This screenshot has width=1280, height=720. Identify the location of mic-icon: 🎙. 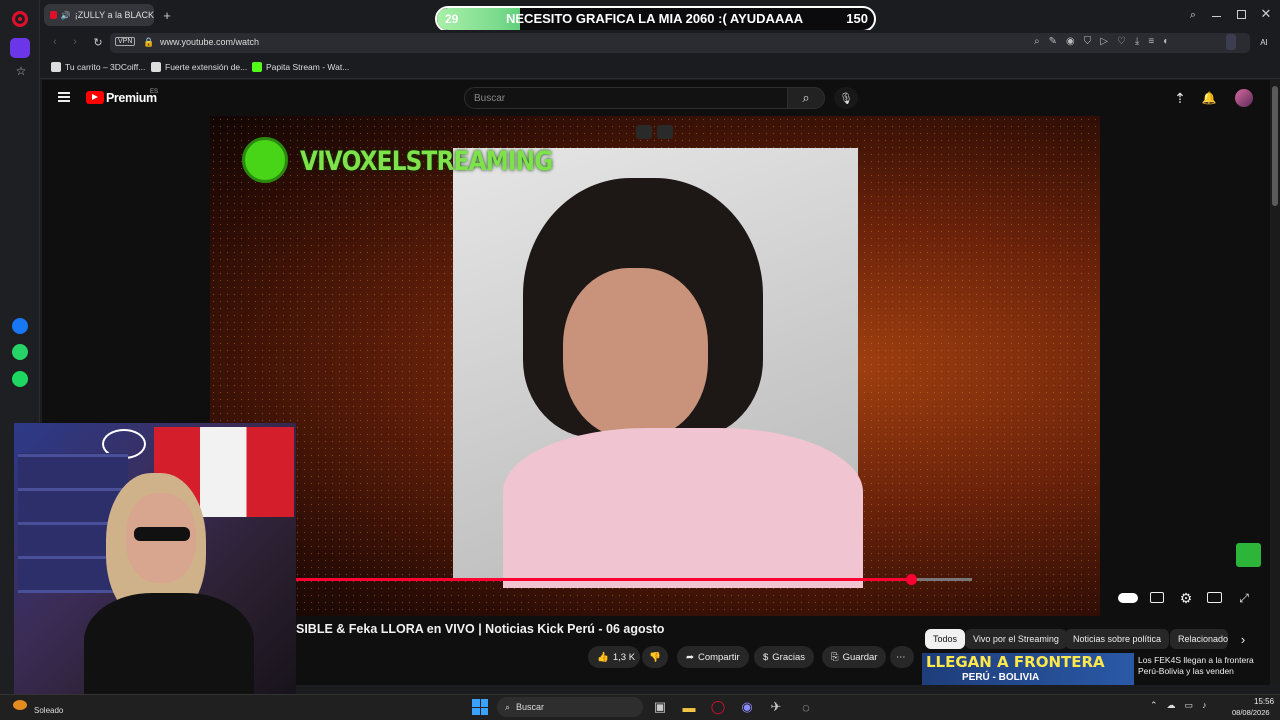
(846, 98).